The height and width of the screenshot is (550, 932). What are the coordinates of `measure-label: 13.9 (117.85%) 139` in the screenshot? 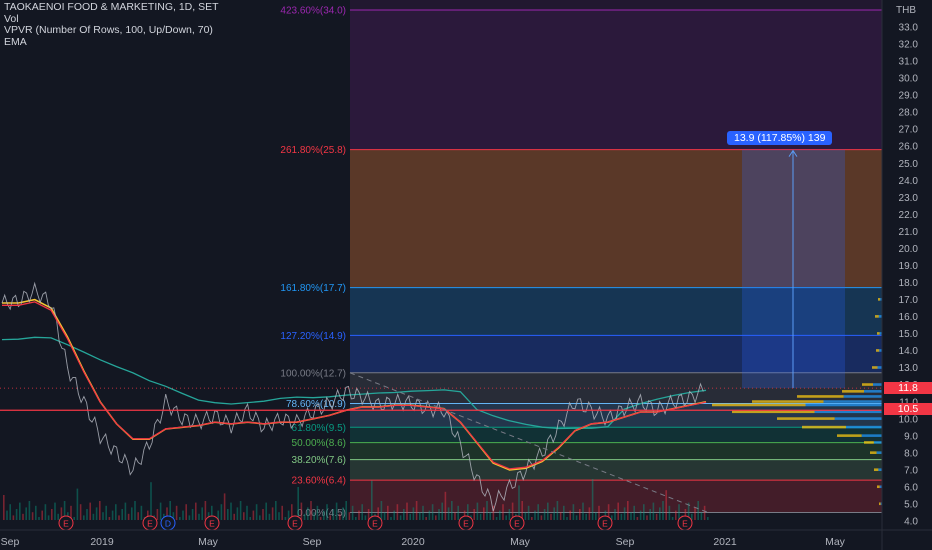 It's located at (780, 138).